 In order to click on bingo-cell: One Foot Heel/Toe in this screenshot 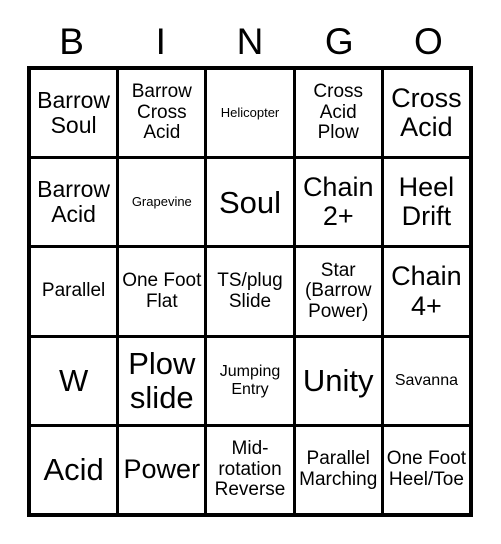, I will do `click(426, 470)`.